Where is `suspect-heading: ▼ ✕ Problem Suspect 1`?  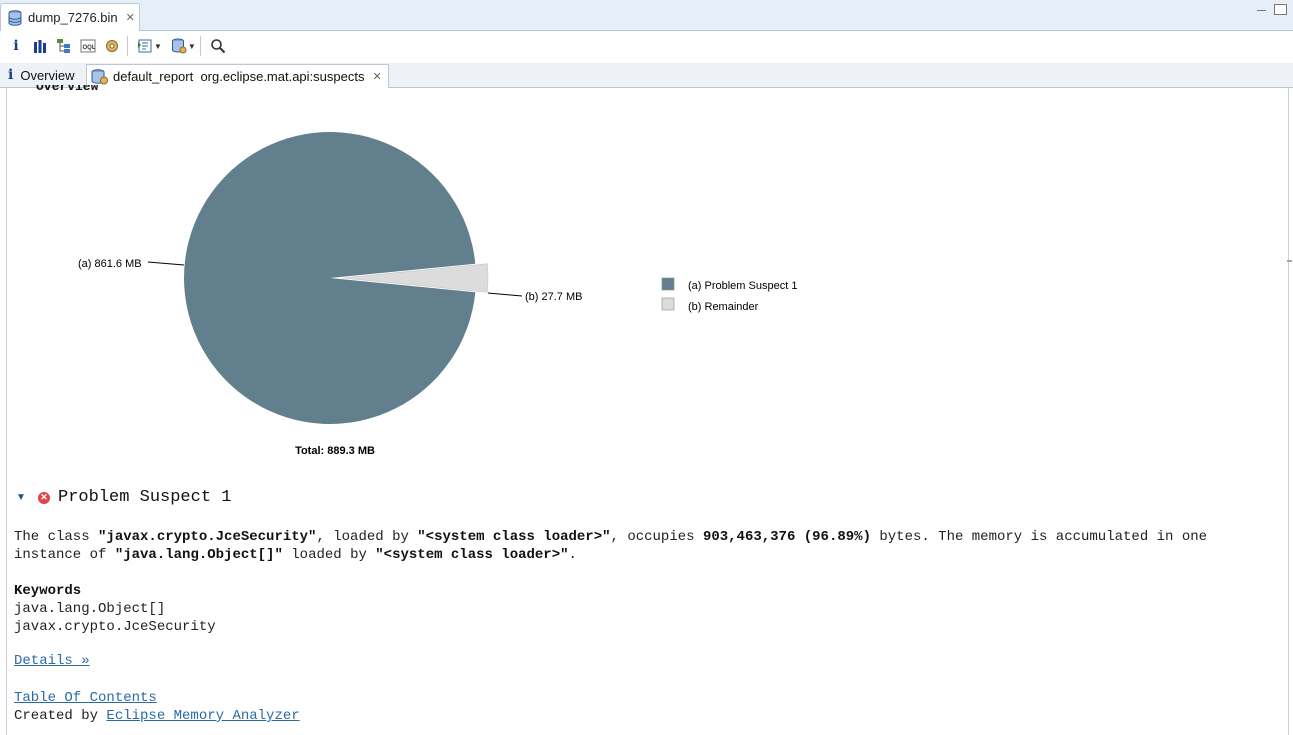
suspect-heading: ▼ ✕ Problem Suspect 1 is located at coordinates (123, 497).